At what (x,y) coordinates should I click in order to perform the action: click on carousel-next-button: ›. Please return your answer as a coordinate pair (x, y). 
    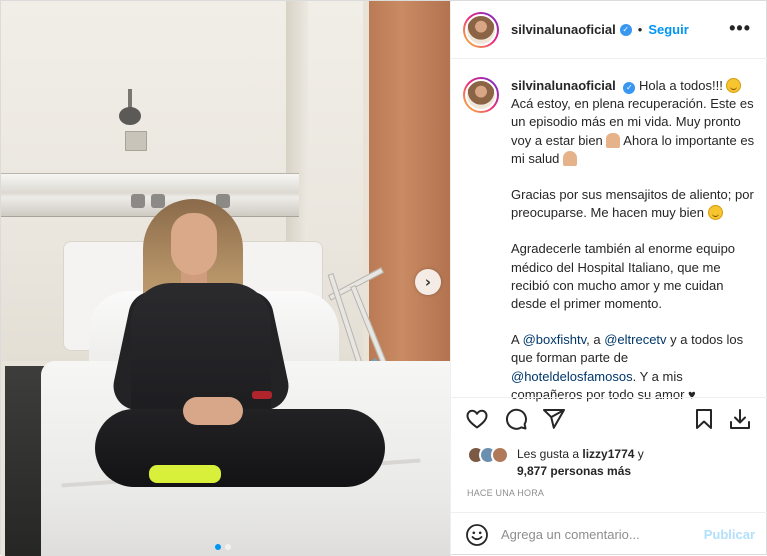
    Looking at the image, I should click on (428, 282).